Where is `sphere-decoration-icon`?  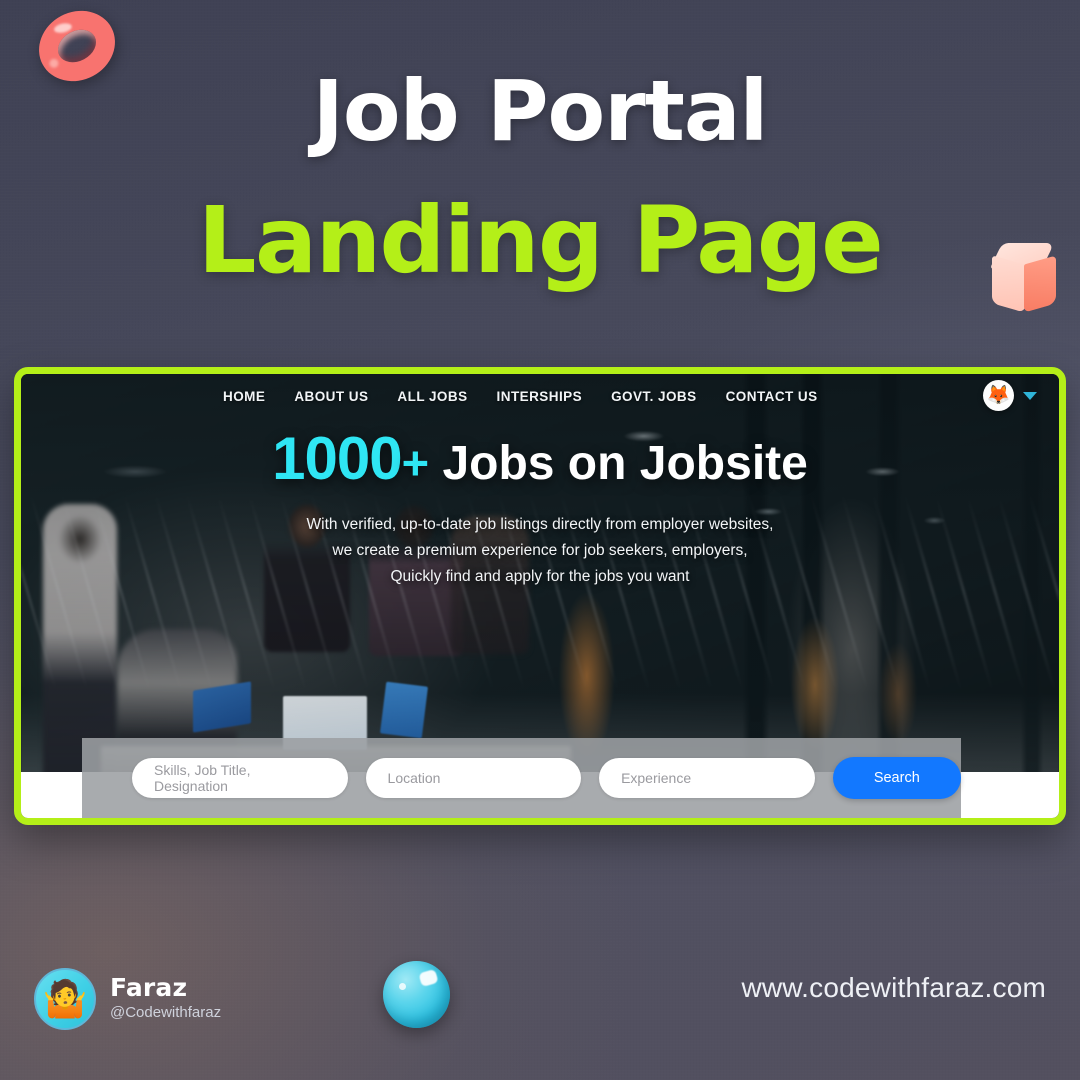
sphere-decoration-icon is located at coordinates (416, 994).